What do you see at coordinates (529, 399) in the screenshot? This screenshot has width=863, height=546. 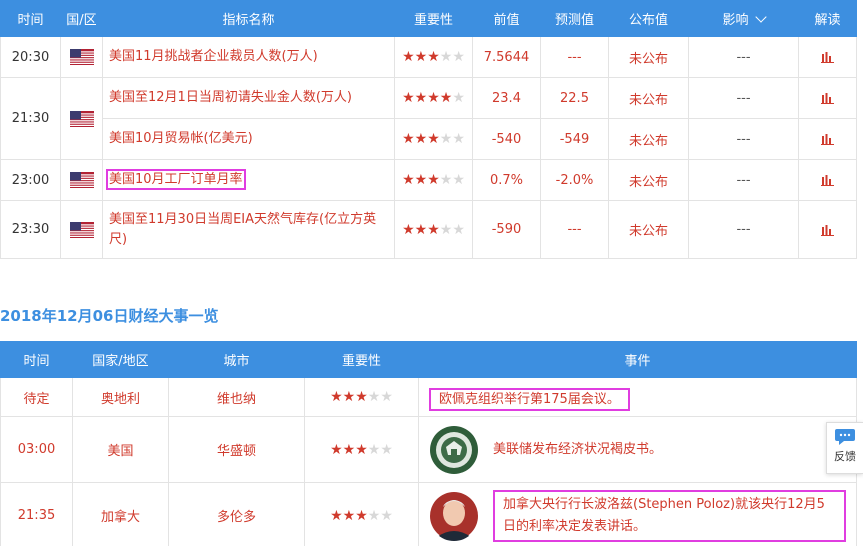 I see `event-text: 欧佩克组织举行第175届会议。` at bounding box center [529, 399].